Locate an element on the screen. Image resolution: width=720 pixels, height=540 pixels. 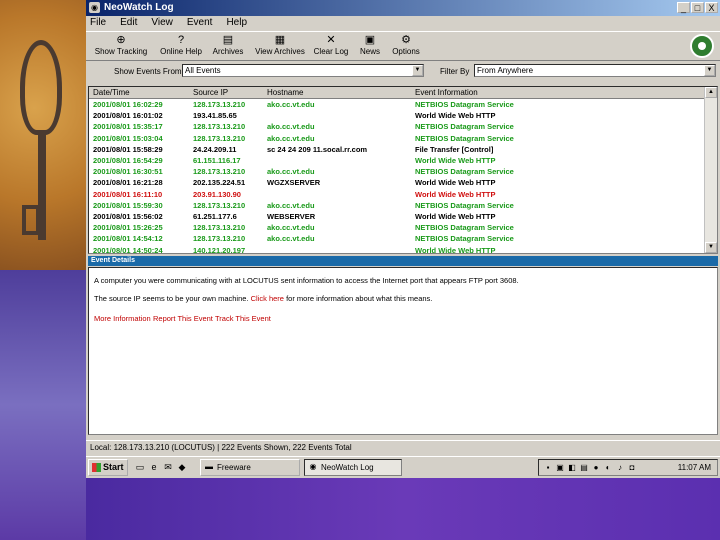
menu-edit: Edit is located at coordinates (128, 23).